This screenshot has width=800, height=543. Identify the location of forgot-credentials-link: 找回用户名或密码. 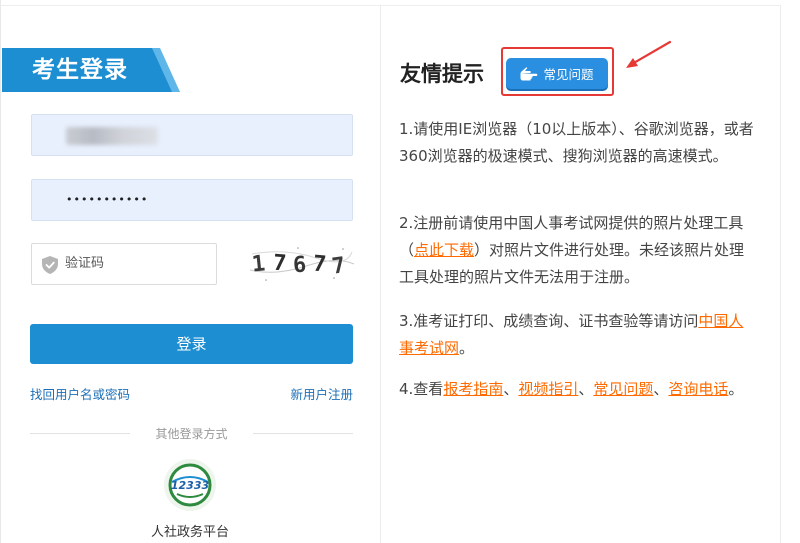
(80, 393).